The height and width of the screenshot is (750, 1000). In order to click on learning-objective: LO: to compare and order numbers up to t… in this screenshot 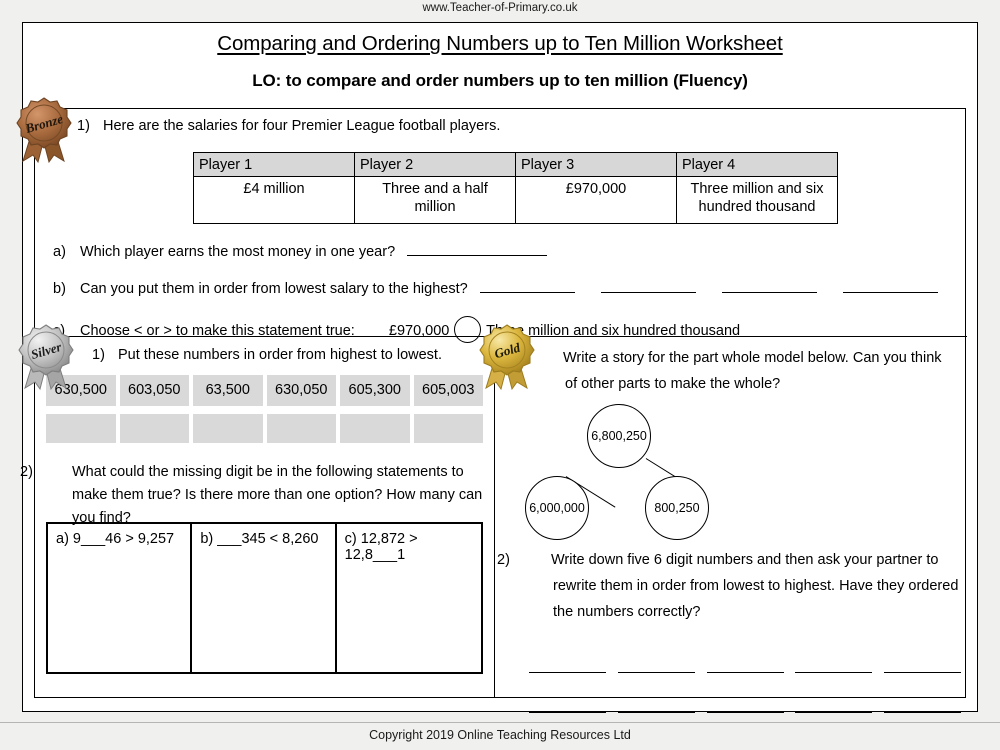, I will do `click(500, 80)`.